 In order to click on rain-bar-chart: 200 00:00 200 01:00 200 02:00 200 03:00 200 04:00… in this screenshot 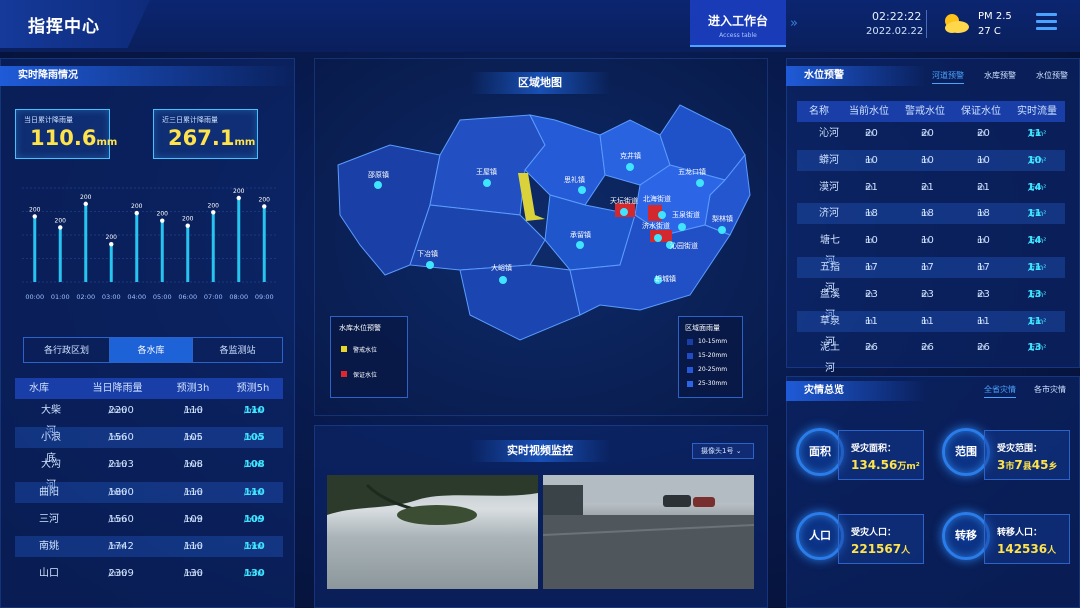, I will do `click(149, 244)`.